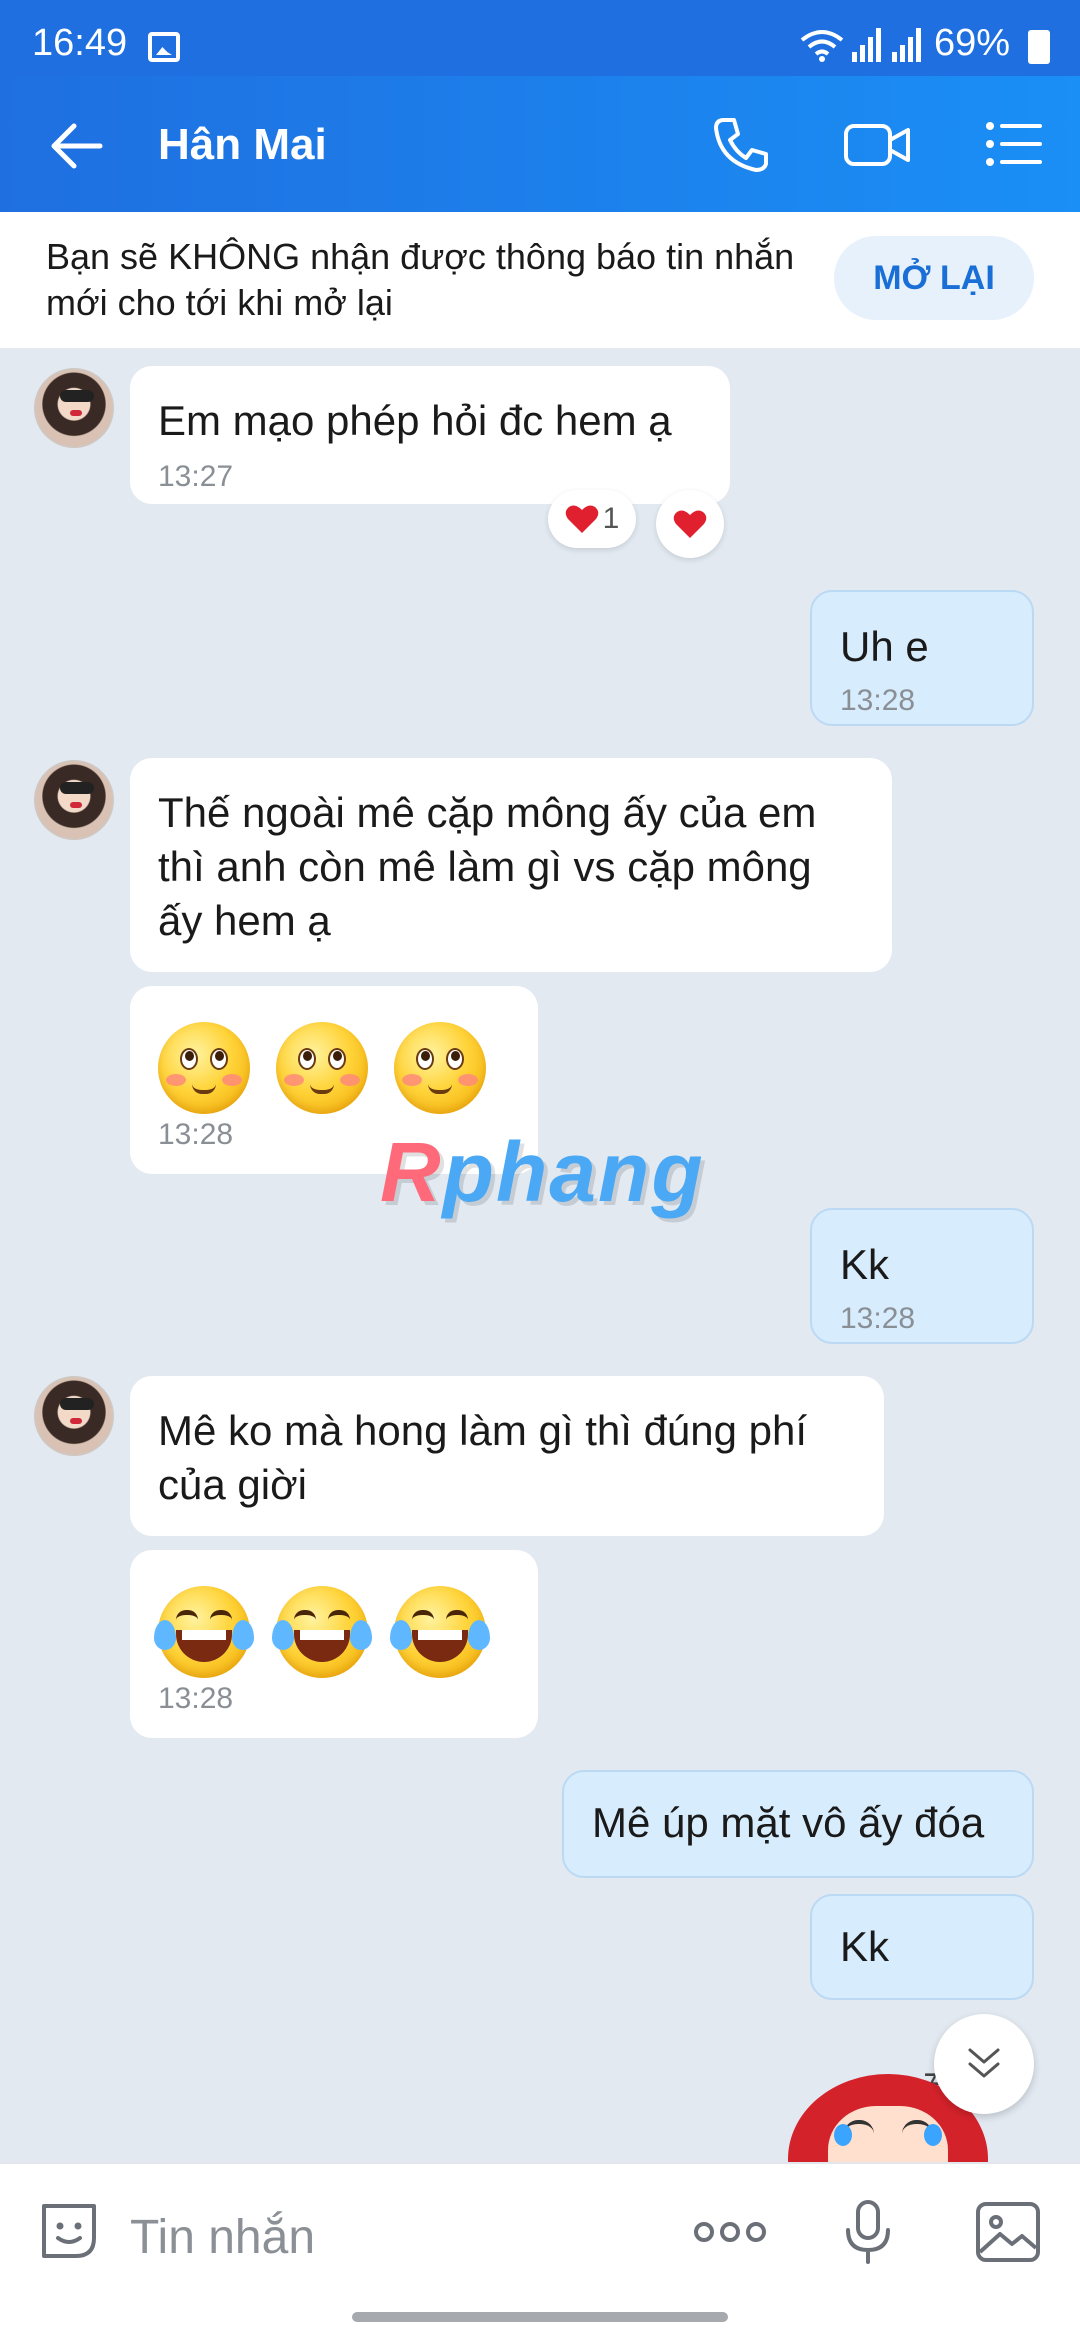 The height and width of the screenshot is (2340, 1080). I want to click on battery-level: 69%, so click(972, 43).